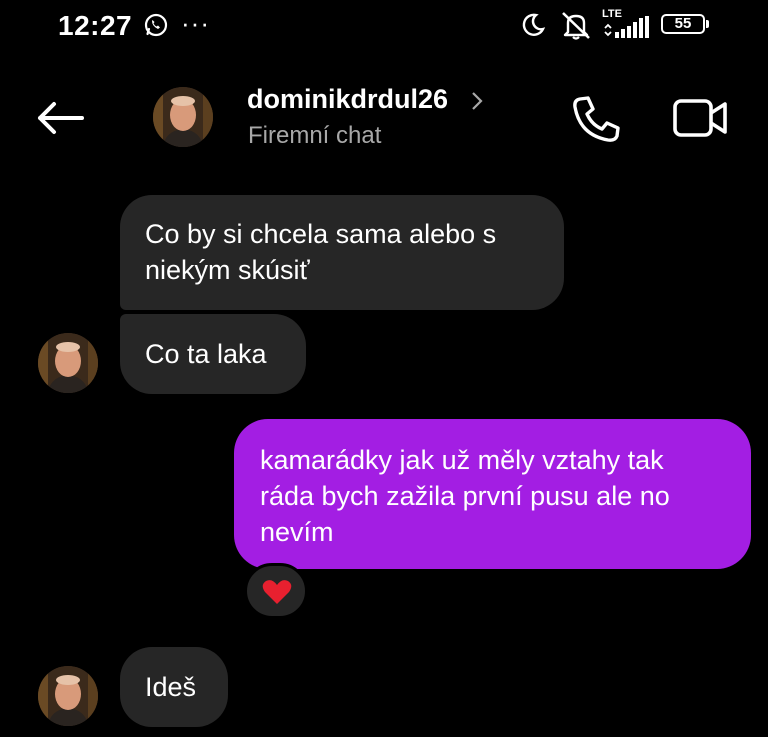 The width and height of the screenshot is (768, 737). Describe the element at coordinates (683, 24) in the screenshot. I see `battery-icon: 55` at that location.